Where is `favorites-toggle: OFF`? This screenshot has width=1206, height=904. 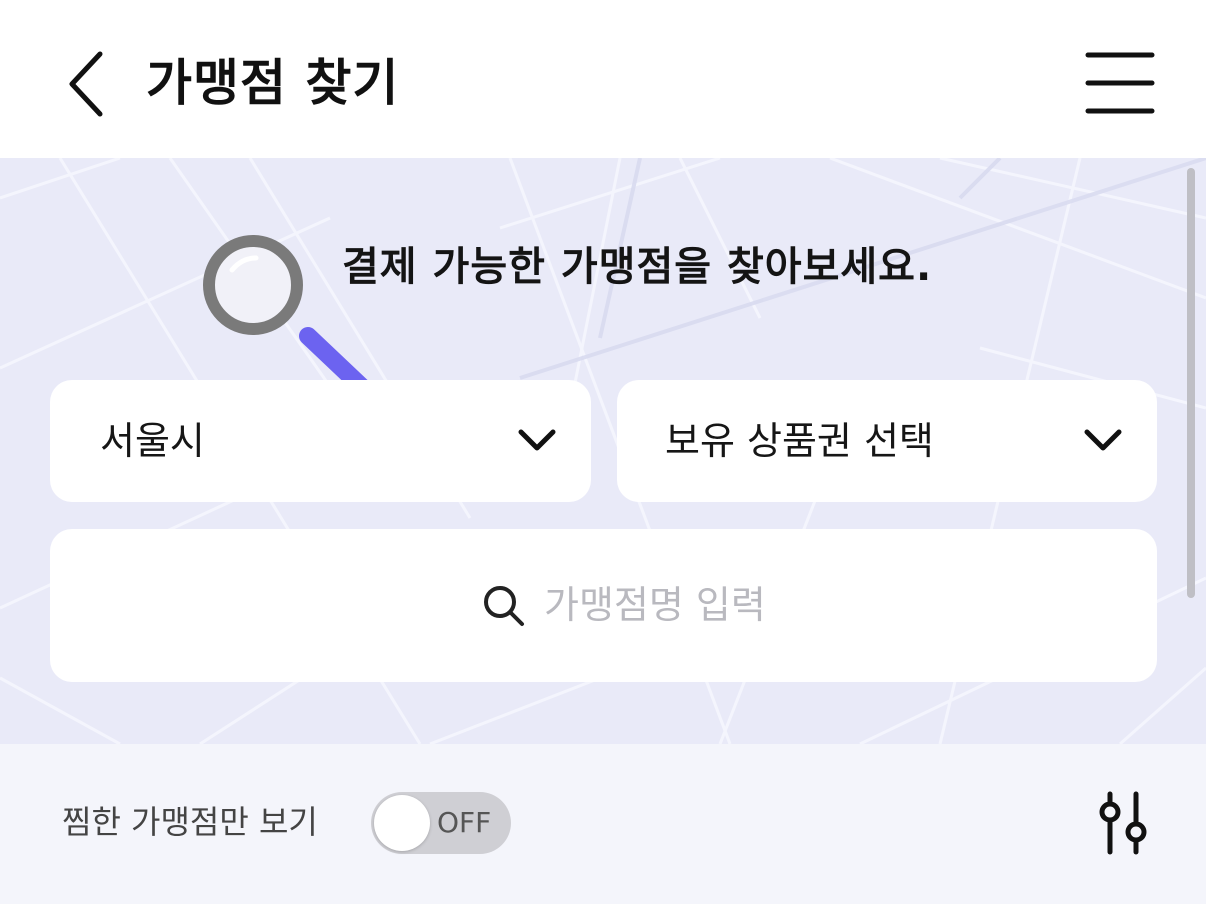 favorites-toggle: OFF is located at coordinates (441, 823).